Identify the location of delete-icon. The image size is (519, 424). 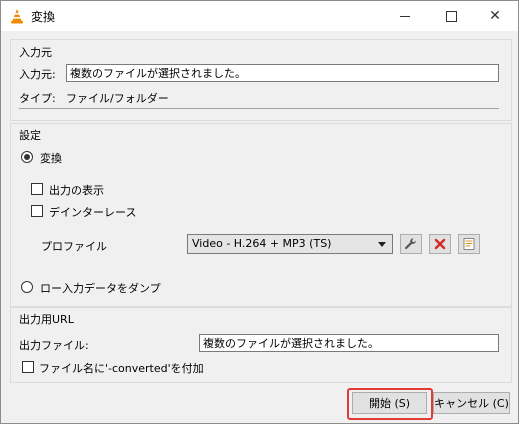
(440, 244).